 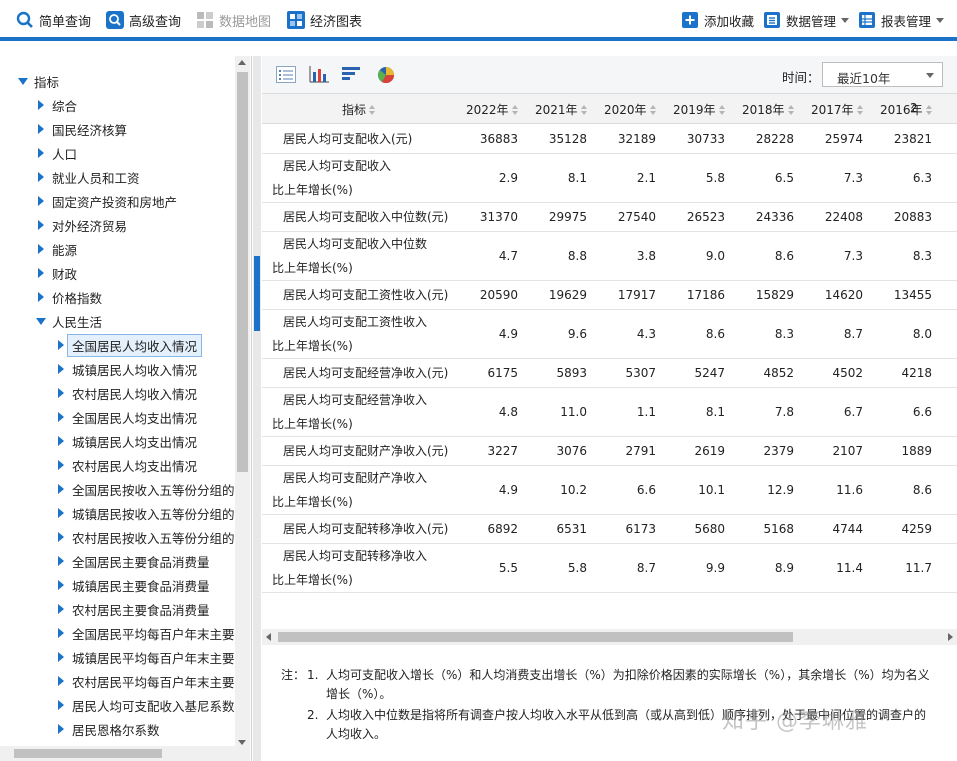 I want to click on tree-category: 综合, so click(x=57, y=105).